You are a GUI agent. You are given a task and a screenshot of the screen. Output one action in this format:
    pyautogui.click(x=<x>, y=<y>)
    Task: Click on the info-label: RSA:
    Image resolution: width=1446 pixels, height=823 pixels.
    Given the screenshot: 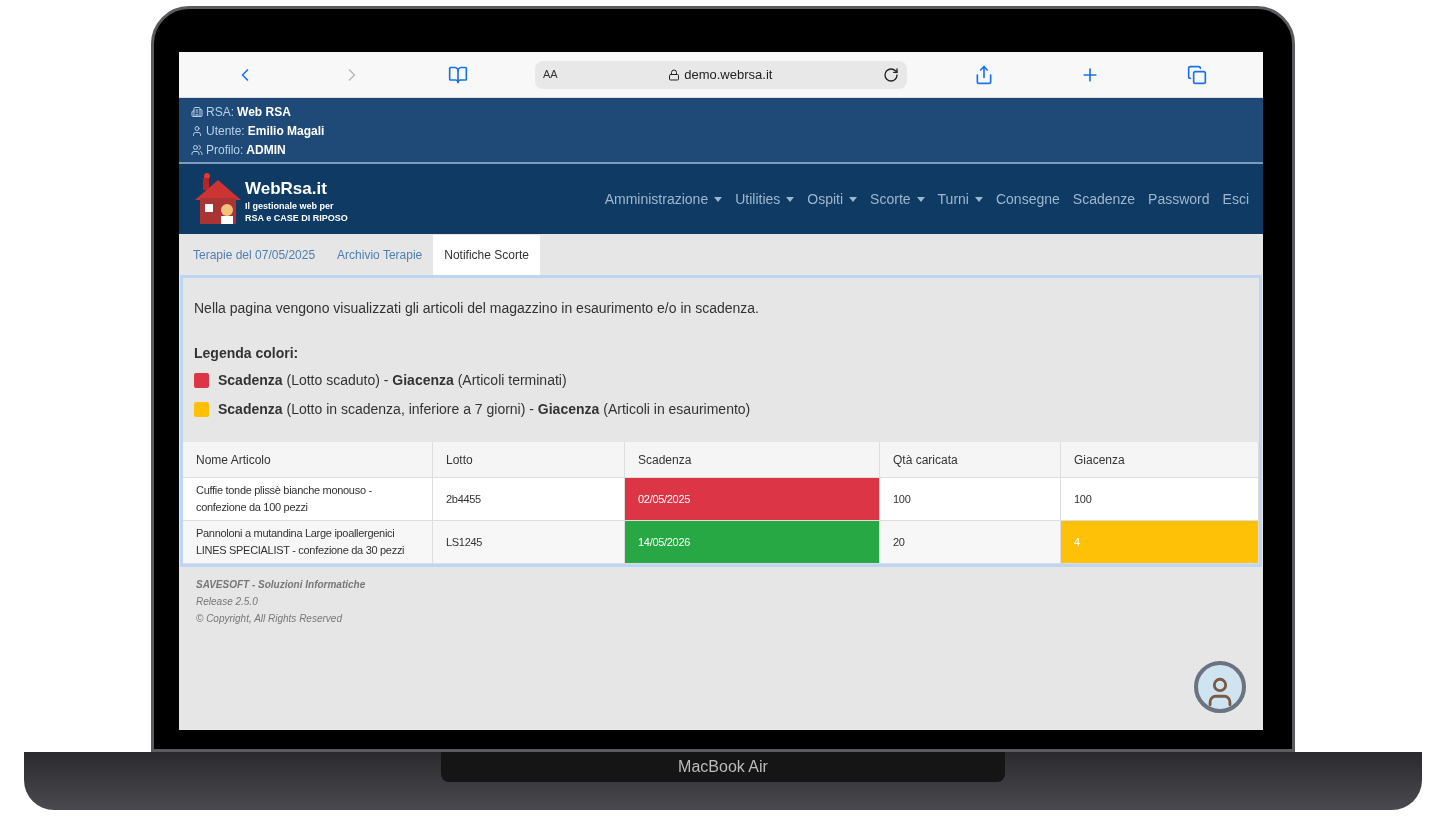 What is the action you would take?
    pyautogui.click(x=220, y=112)
    